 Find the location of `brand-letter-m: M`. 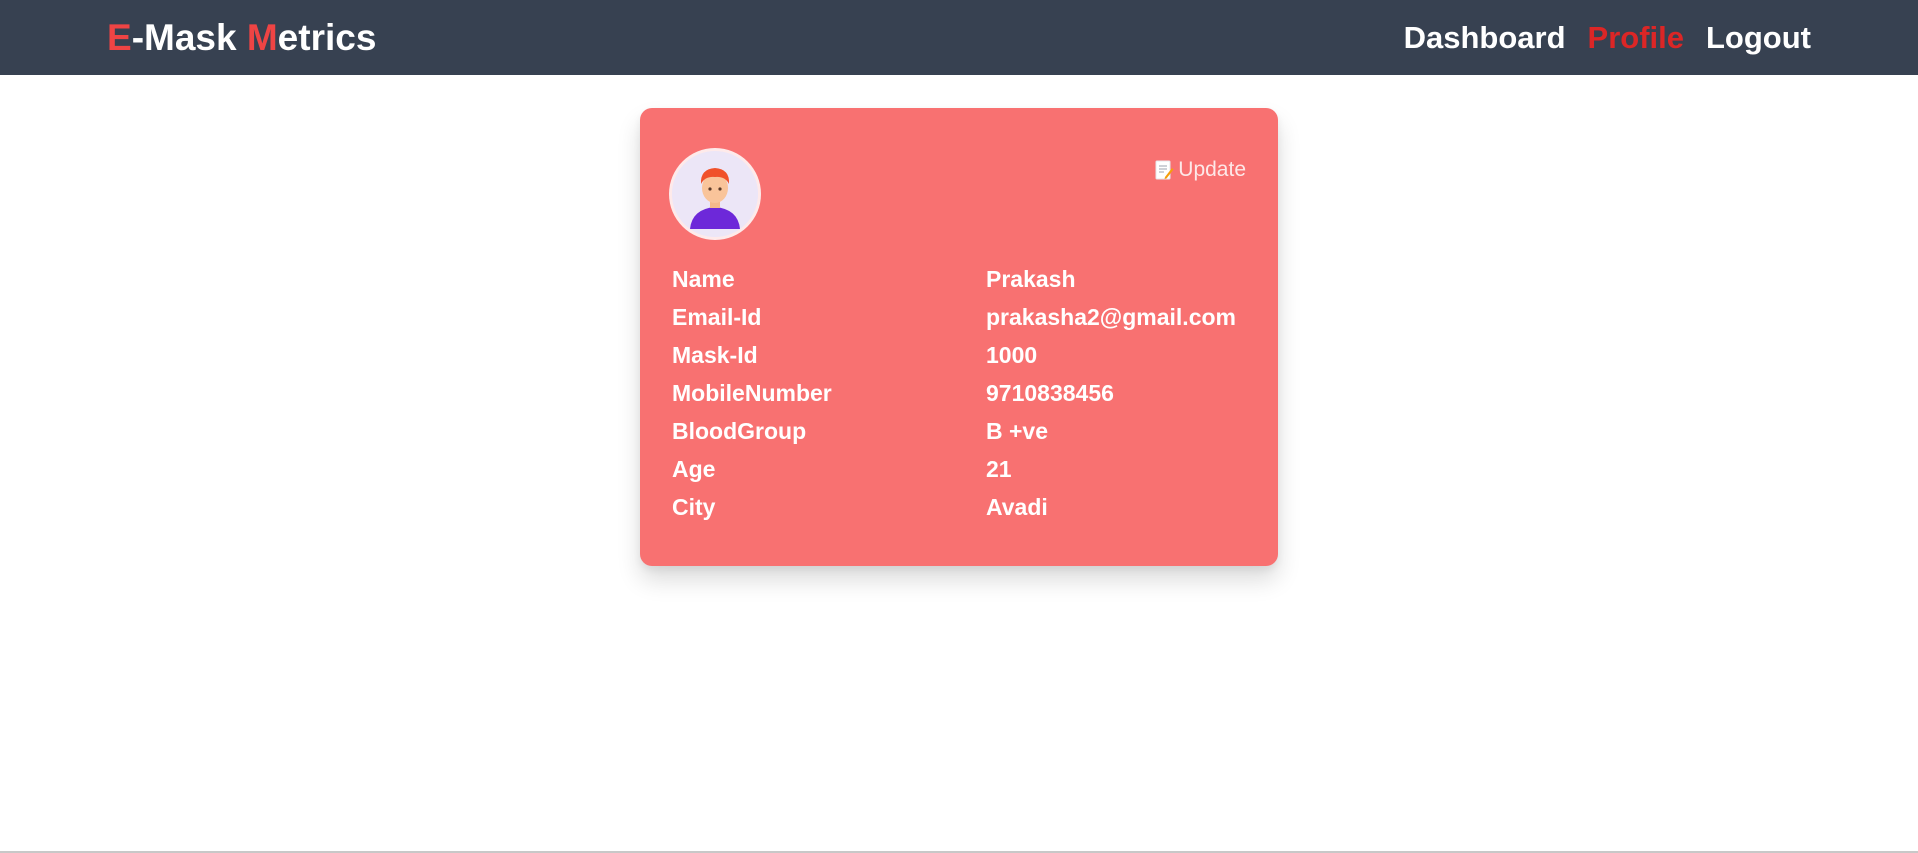

brand-letter-m: M is located at coordinates (262, 37).